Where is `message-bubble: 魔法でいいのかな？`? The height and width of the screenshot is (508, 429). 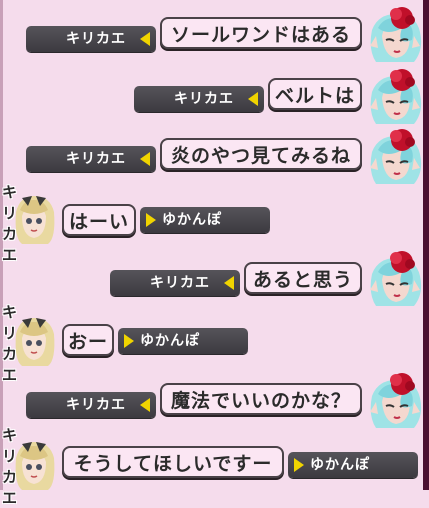
message-bubble: 魔法でいいのかな？ is located at coordinates (261, 399).